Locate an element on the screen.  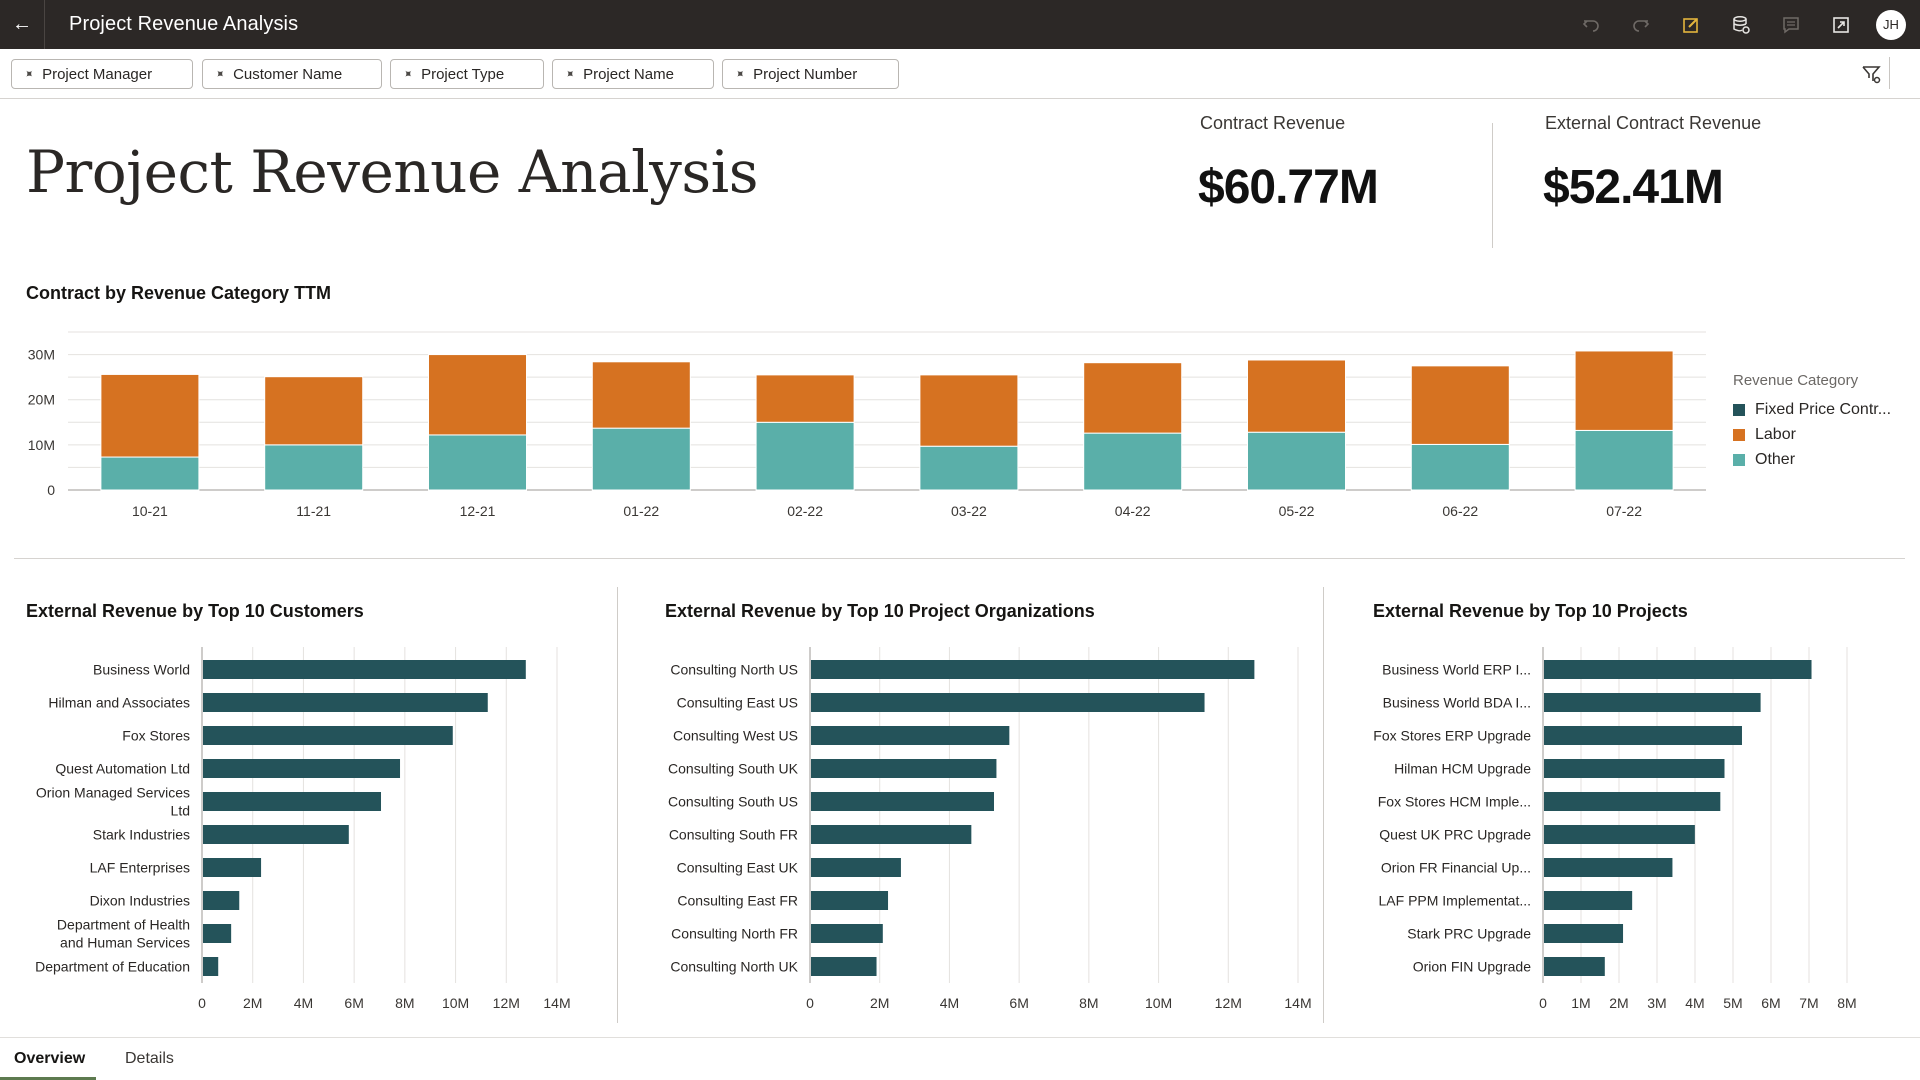
category-label: Department of Health is located at coordinates (123, 925).